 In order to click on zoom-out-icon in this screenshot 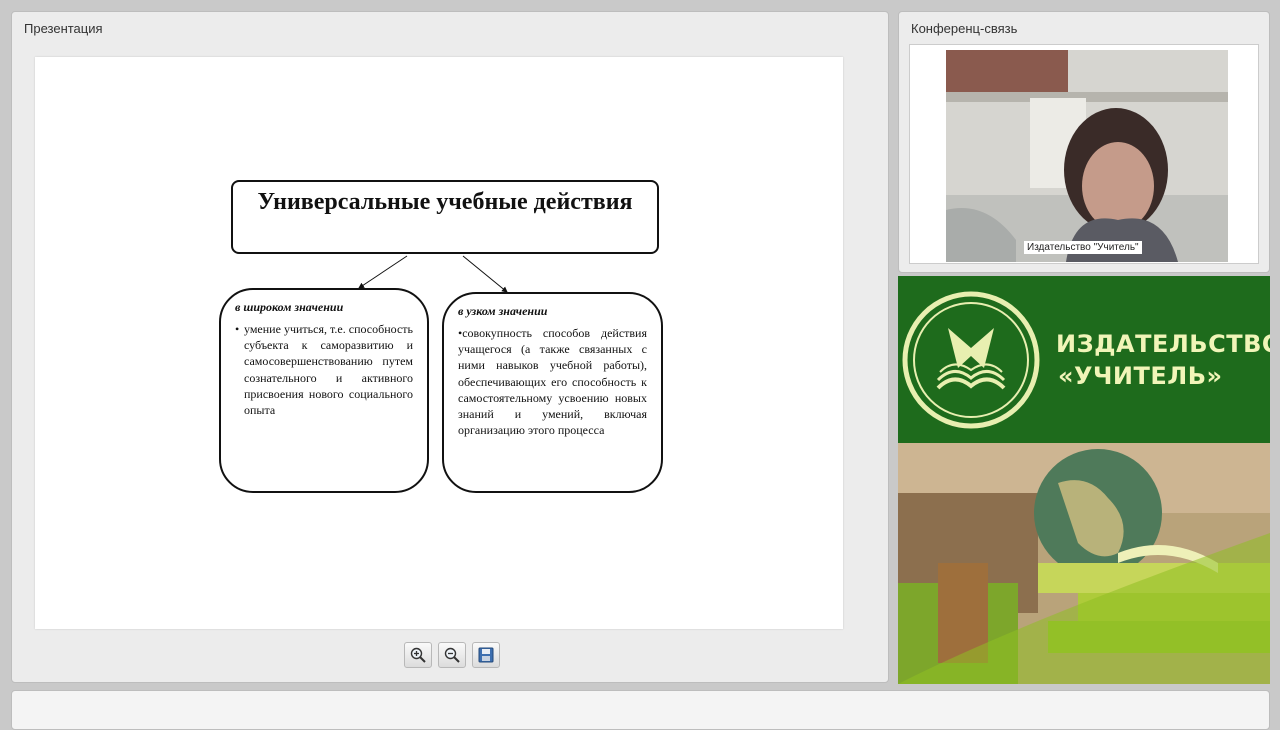, I will do `click(452, 655)`.